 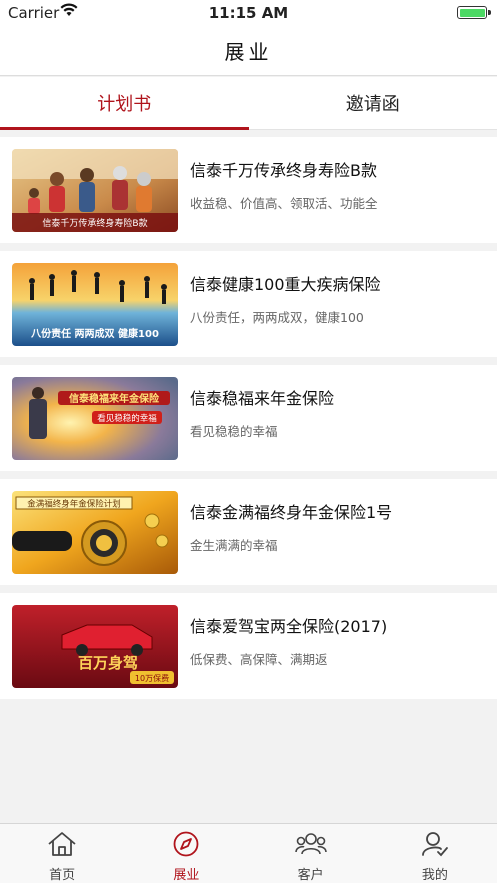 What do you see at coordinates (186, 846) in the screenshot?
I see `compass-icon` at bounding box center [186, 846].